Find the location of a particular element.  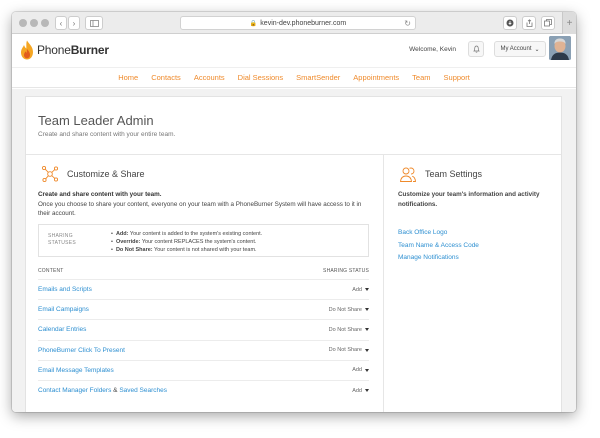

plus-icon: + is located at coordinates (569, 23).